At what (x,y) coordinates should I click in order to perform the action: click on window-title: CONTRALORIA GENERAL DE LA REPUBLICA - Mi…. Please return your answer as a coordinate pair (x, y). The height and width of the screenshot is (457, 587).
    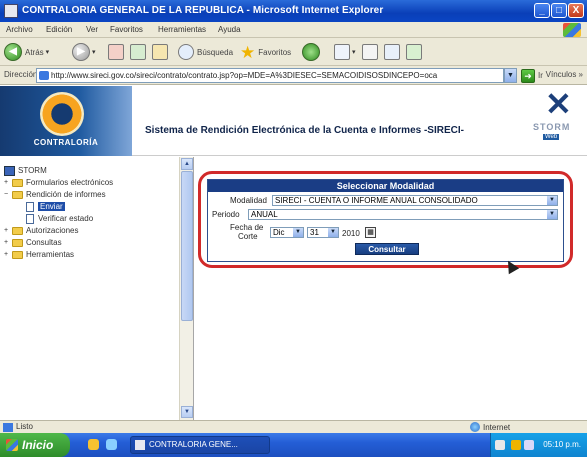
    Looking at the image, I should click on (203, 10).